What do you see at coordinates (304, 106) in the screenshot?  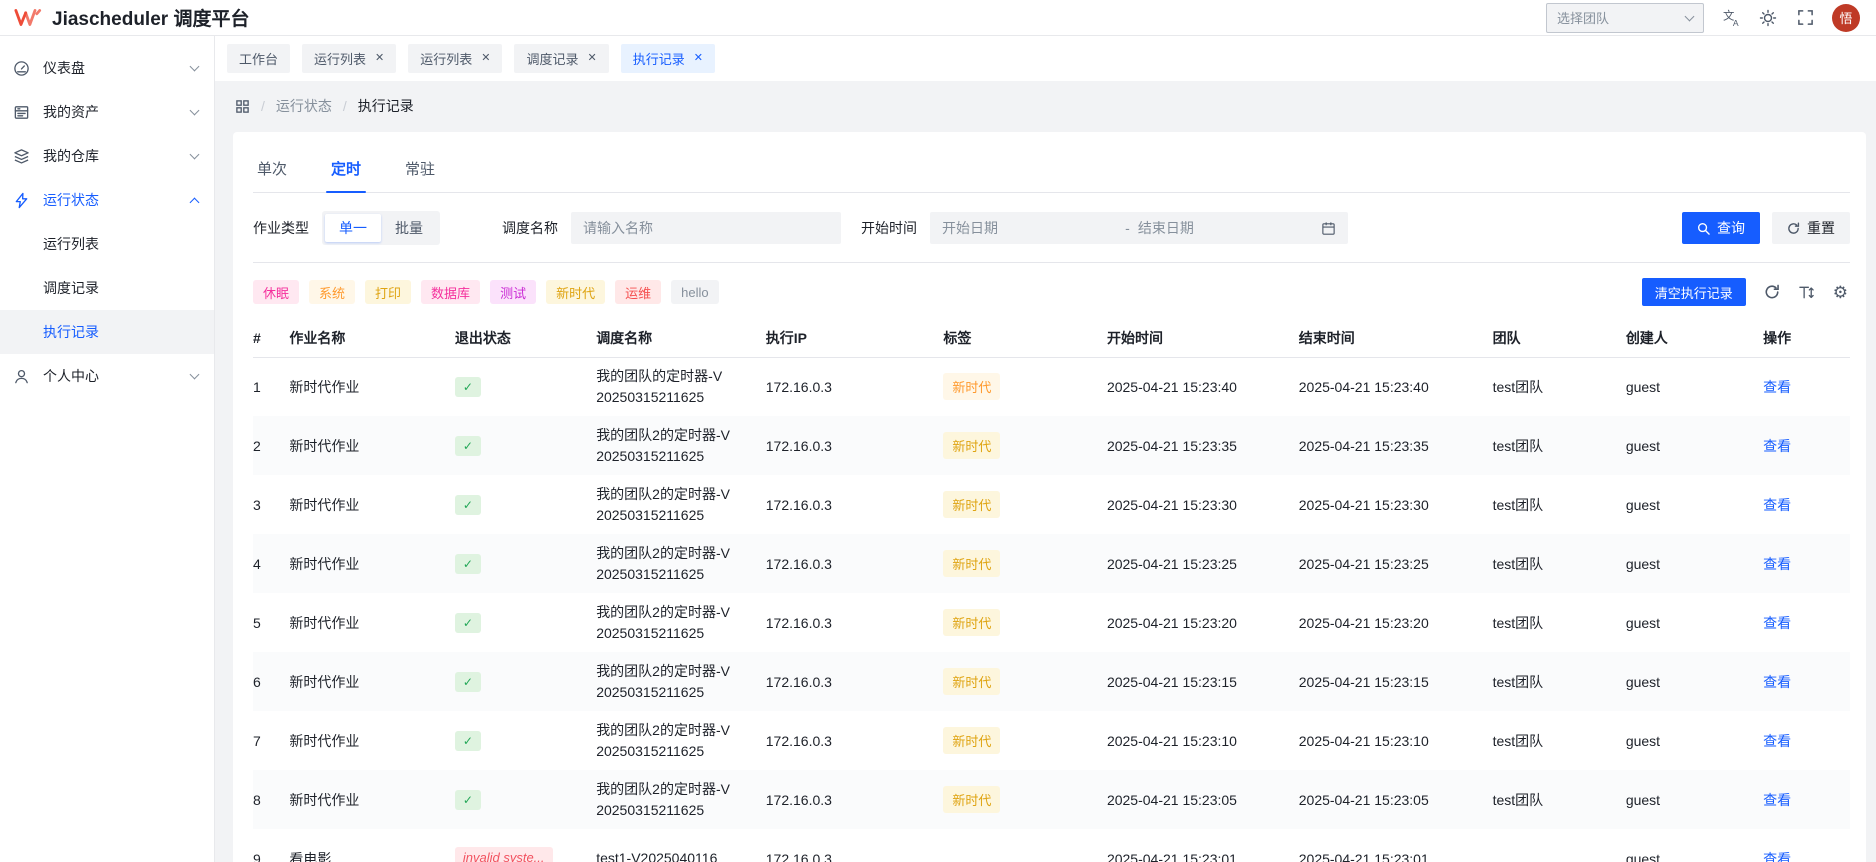 I see `breadcrumb-item: 运行状态` at bounding box center [304, 106].